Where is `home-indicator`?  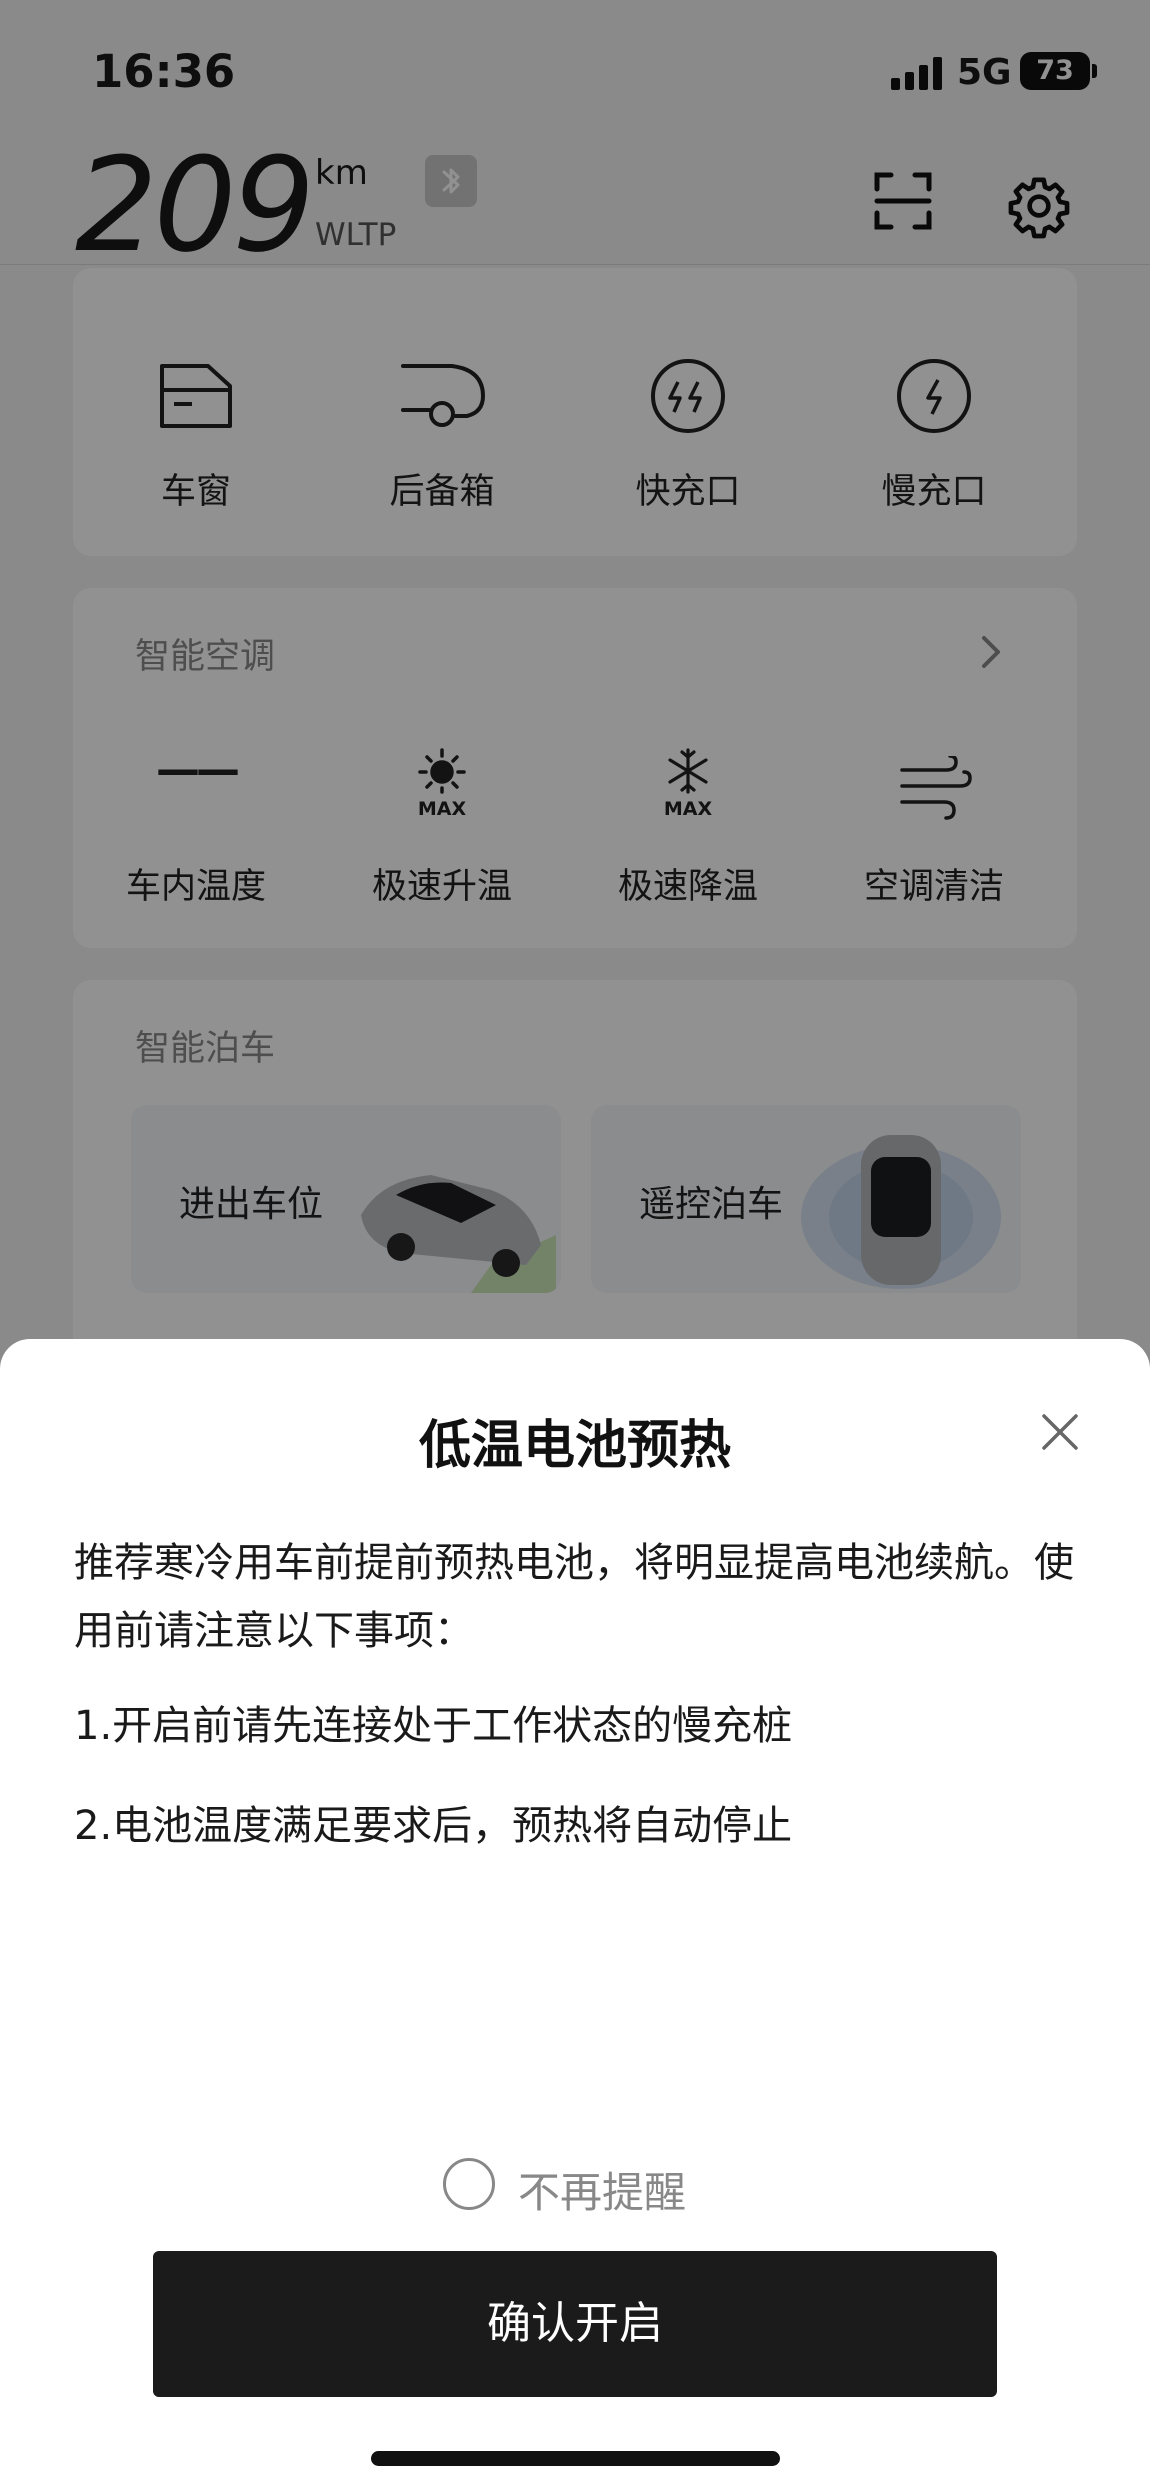
home-indicator is located at coordinates (575, 2458).